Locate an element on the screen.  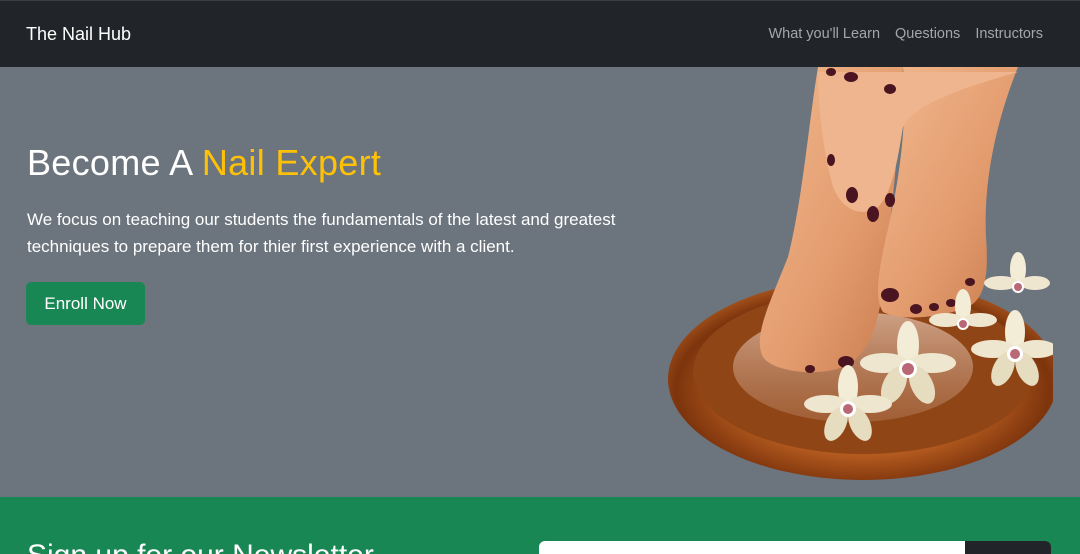
nav-link-what-youll-learn: What you'll Learn is located at coordinates (824, 34).